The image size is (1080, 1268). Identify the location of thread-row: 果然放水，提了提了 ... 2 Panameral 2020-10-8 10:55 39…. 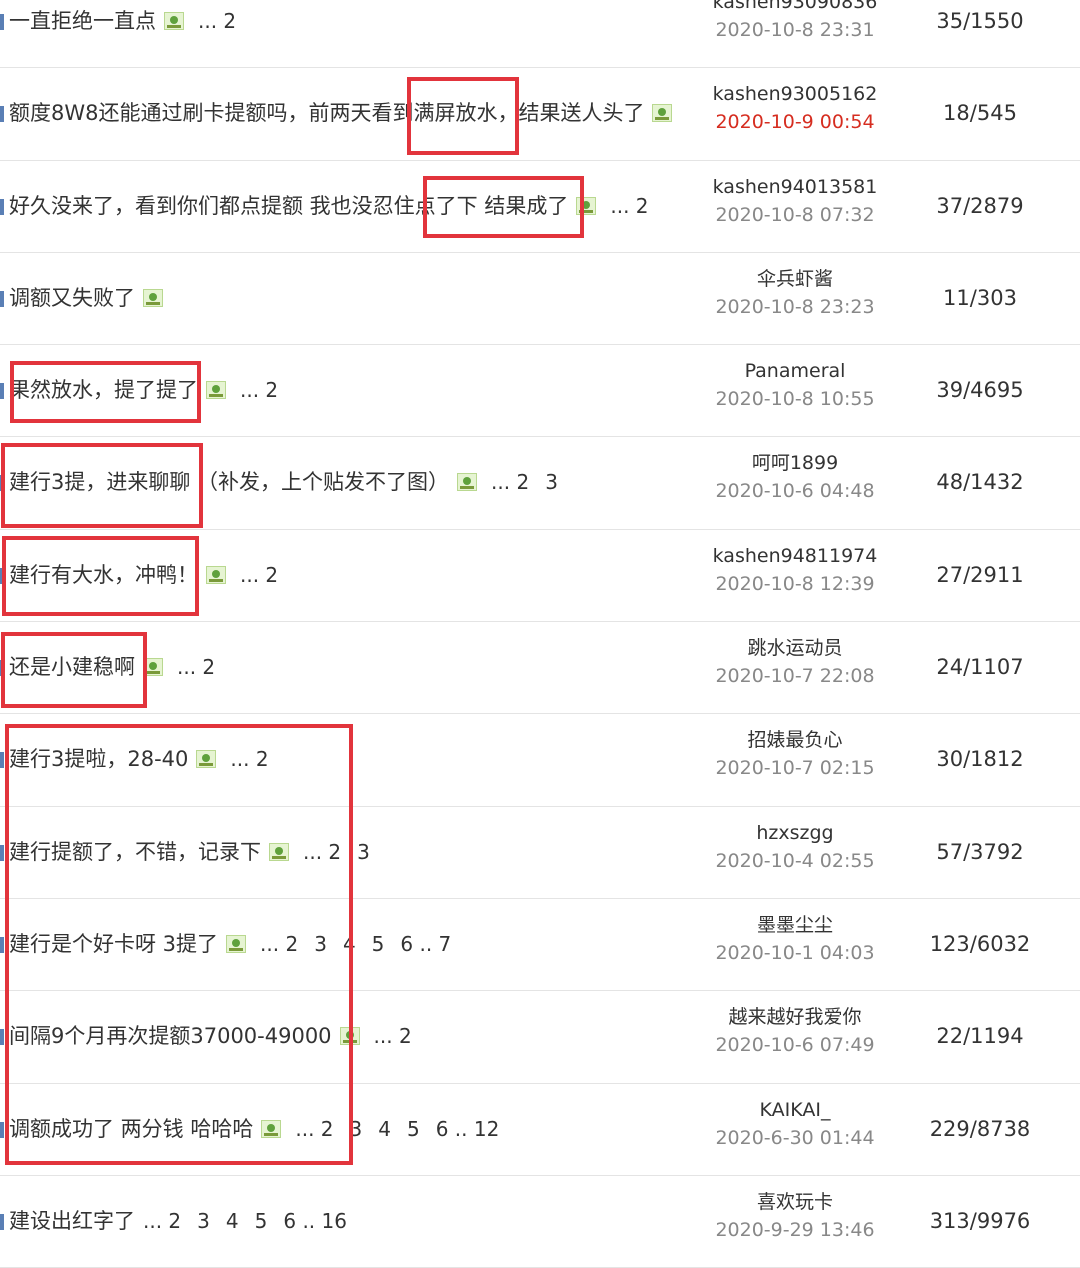
(540, 391).